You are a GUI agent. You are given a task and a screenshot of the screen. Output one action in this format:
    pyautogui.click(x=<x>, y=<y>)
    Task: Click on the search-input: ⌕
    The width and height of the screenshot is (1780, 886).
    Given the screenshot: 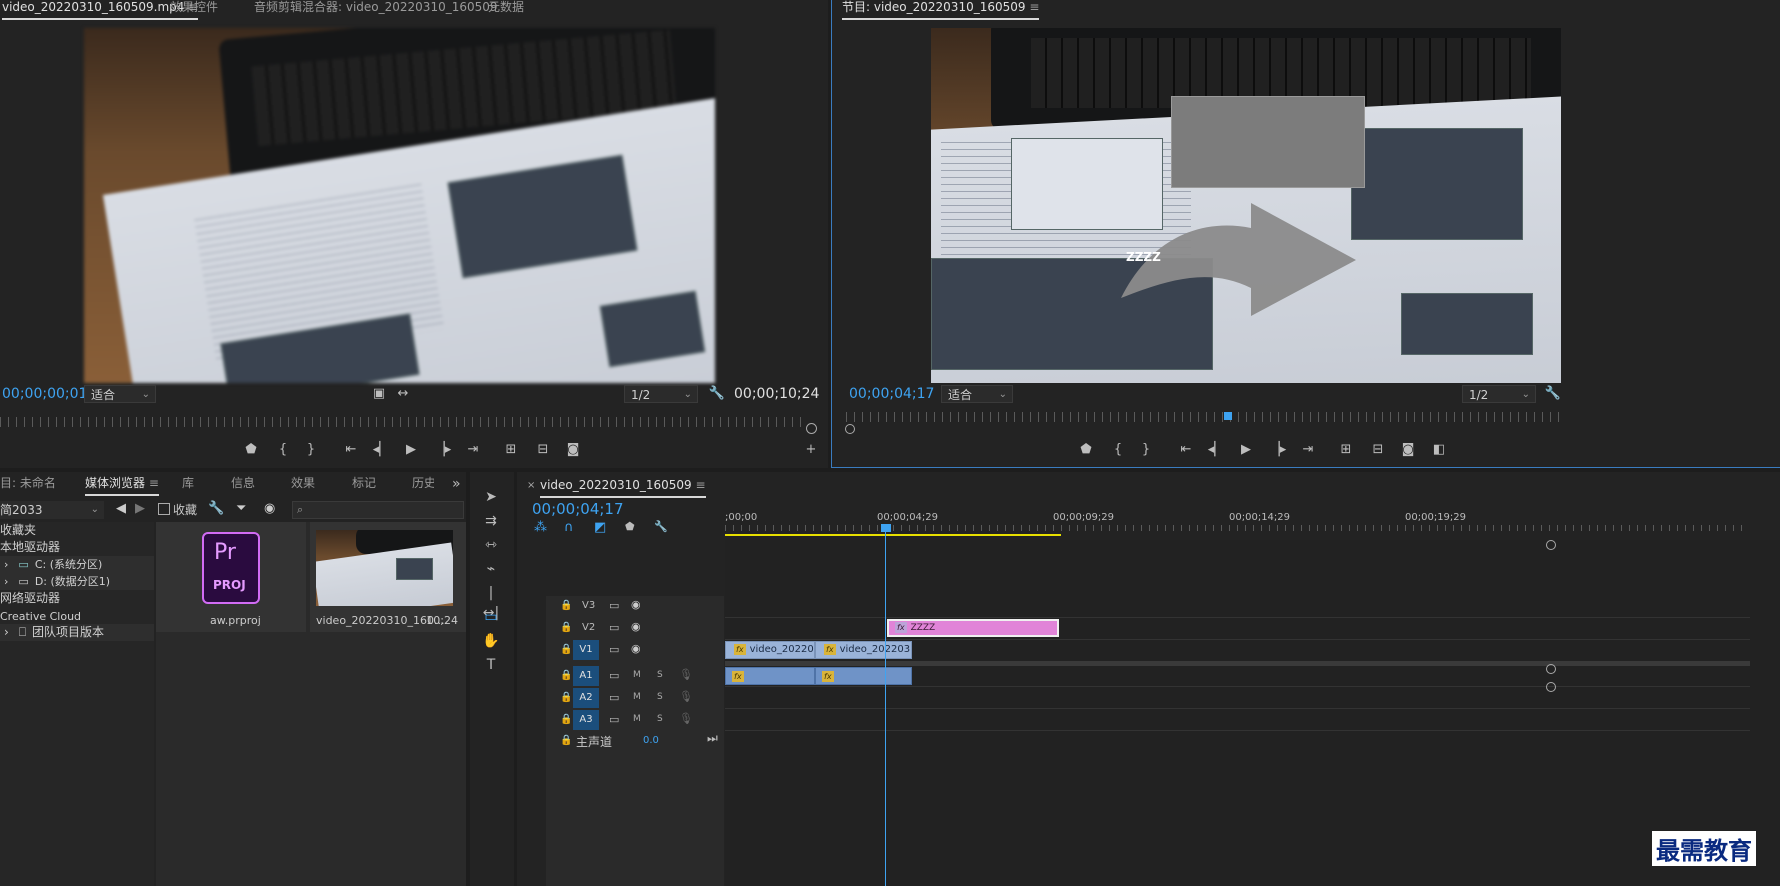 What is the action you would take?
    pyautogui.click(x=378, y=510)
    